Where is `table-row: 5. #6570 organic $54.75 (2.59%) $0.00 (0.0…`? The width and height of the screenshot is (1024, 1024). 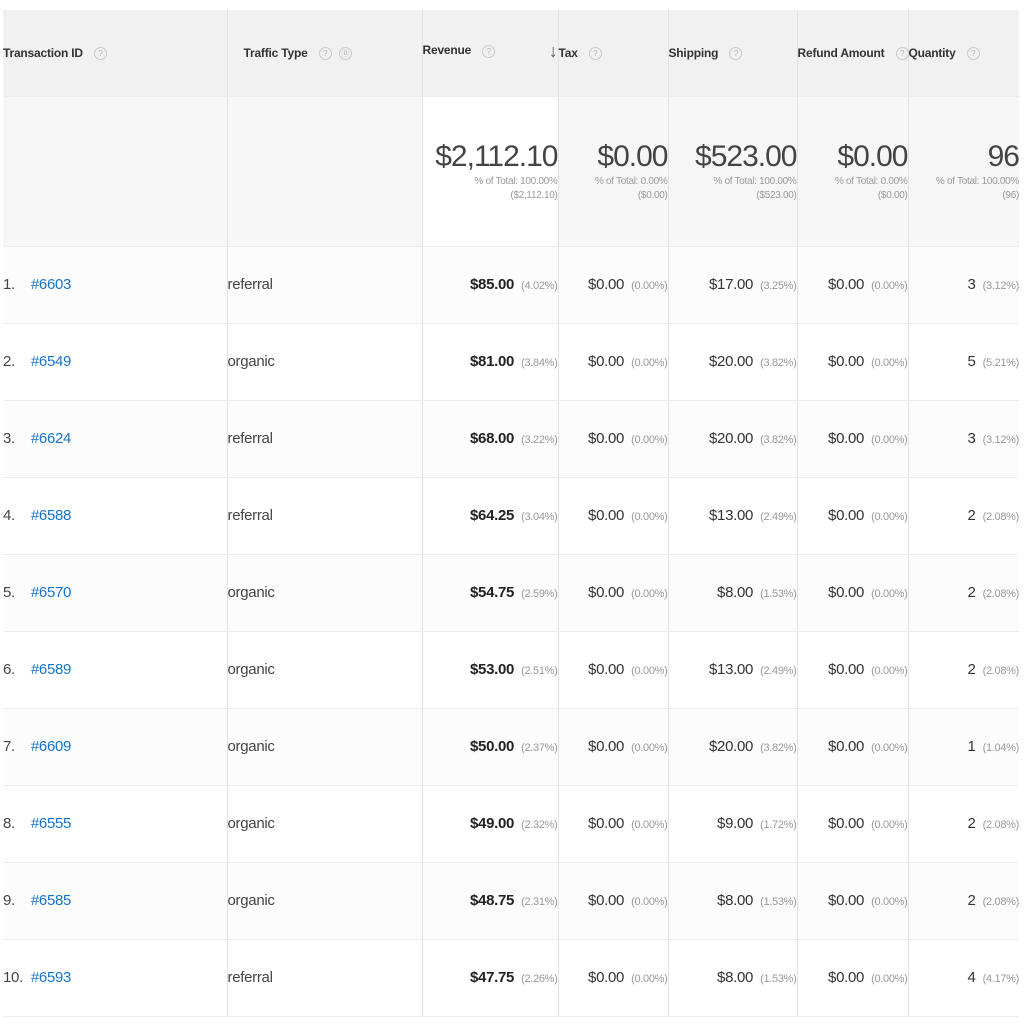 table-row: 5. #6570 organic $54.75 (2.59%) $0.00 (0.0… is located at coordinates (511, 593).